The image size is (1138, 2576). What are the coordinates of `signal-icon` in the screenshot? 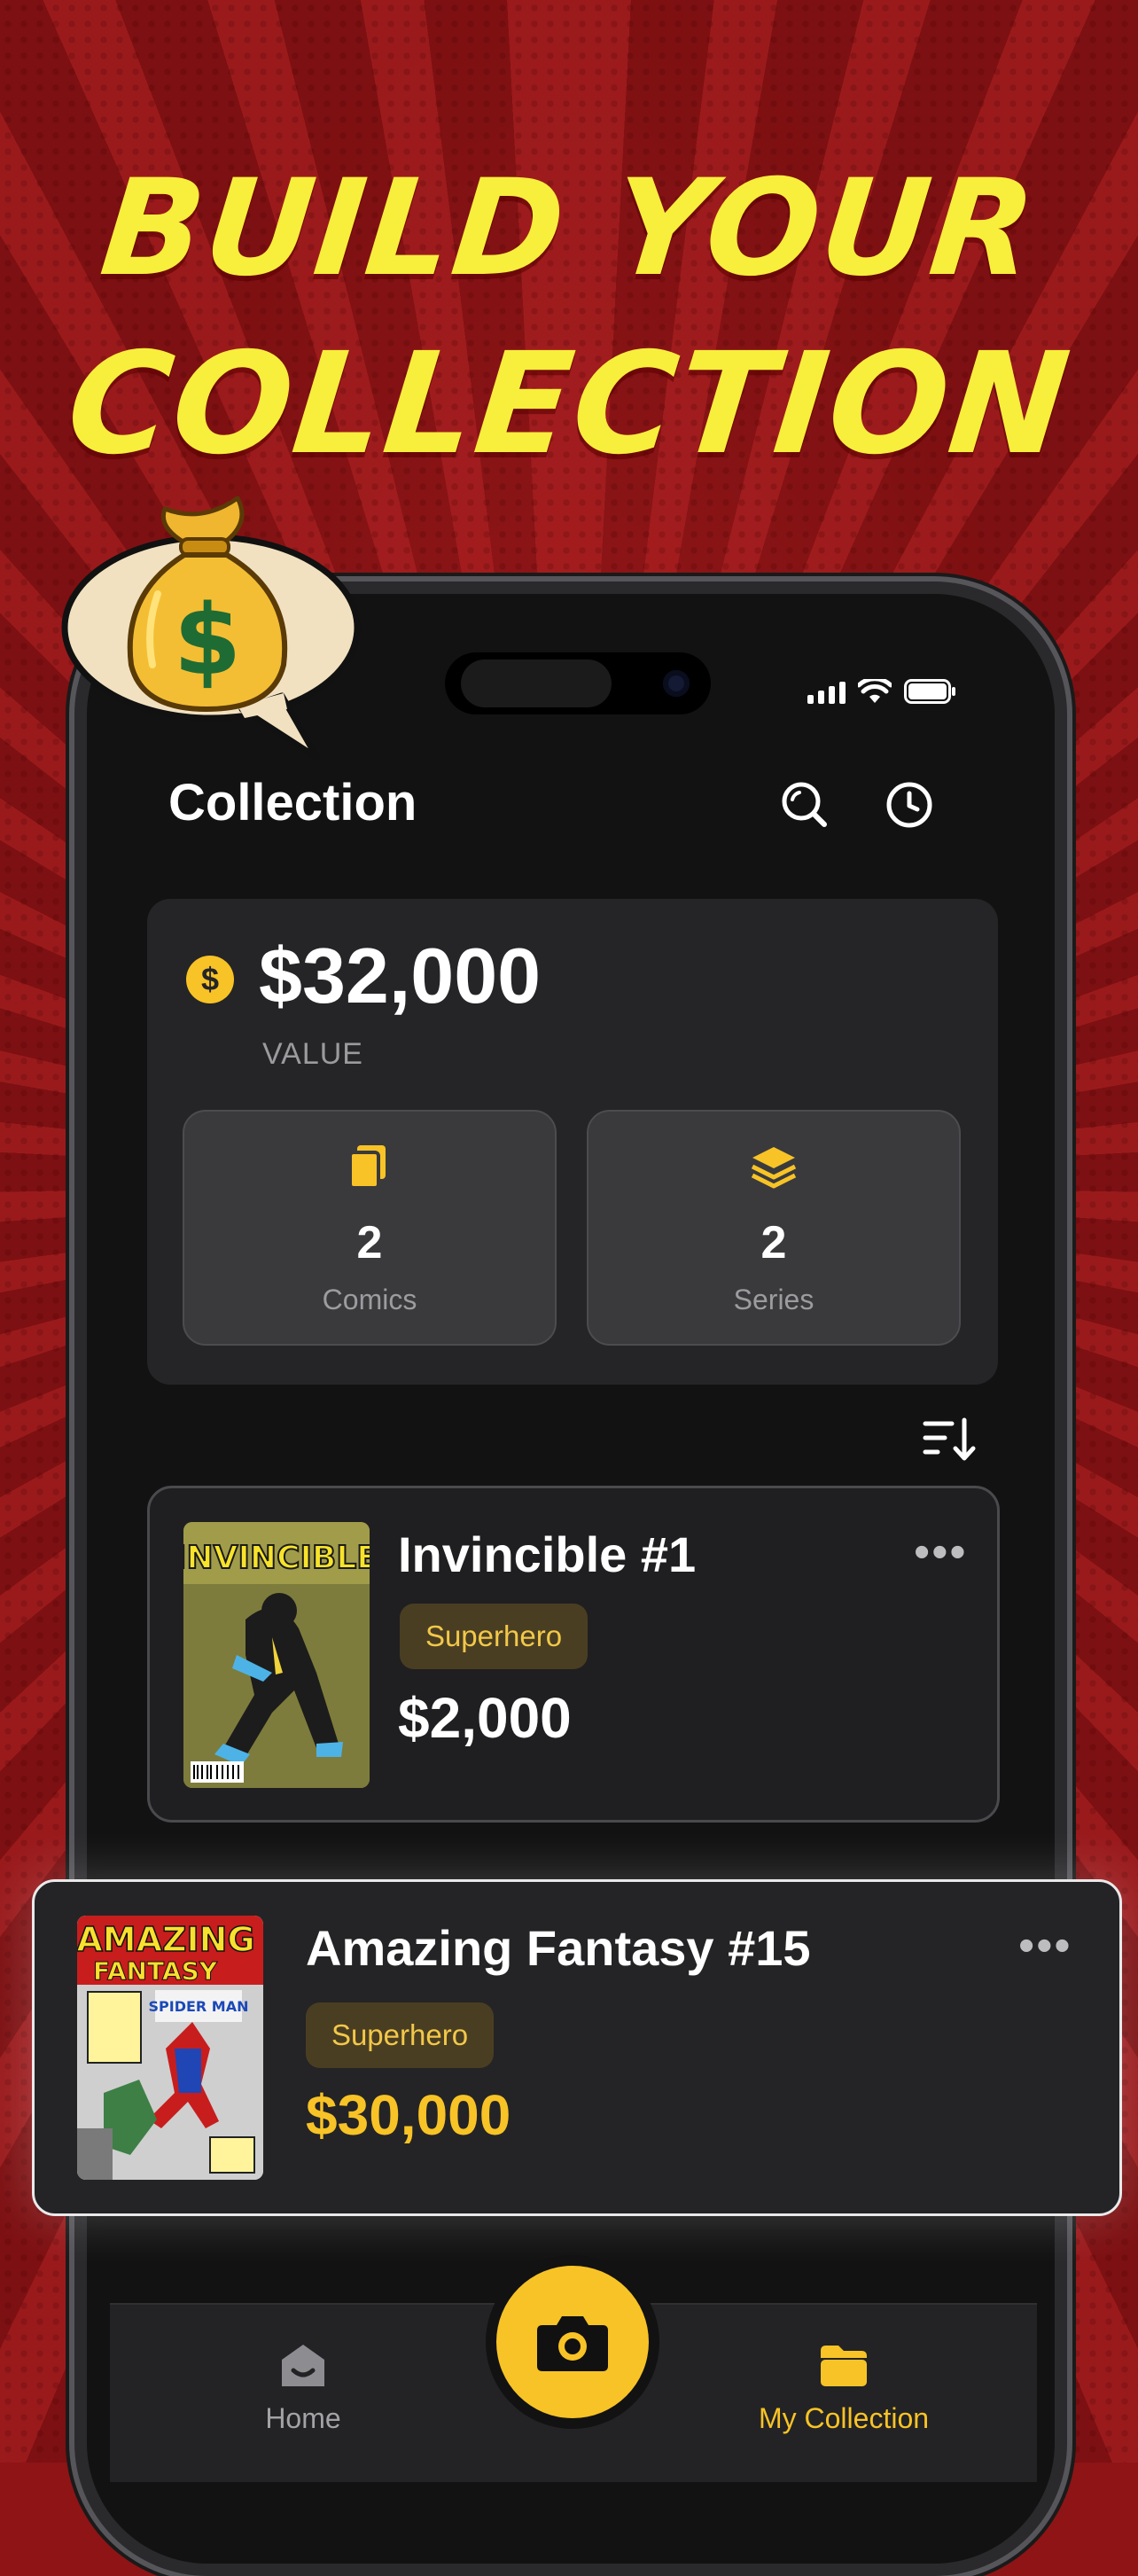 It's located at (827, 693).